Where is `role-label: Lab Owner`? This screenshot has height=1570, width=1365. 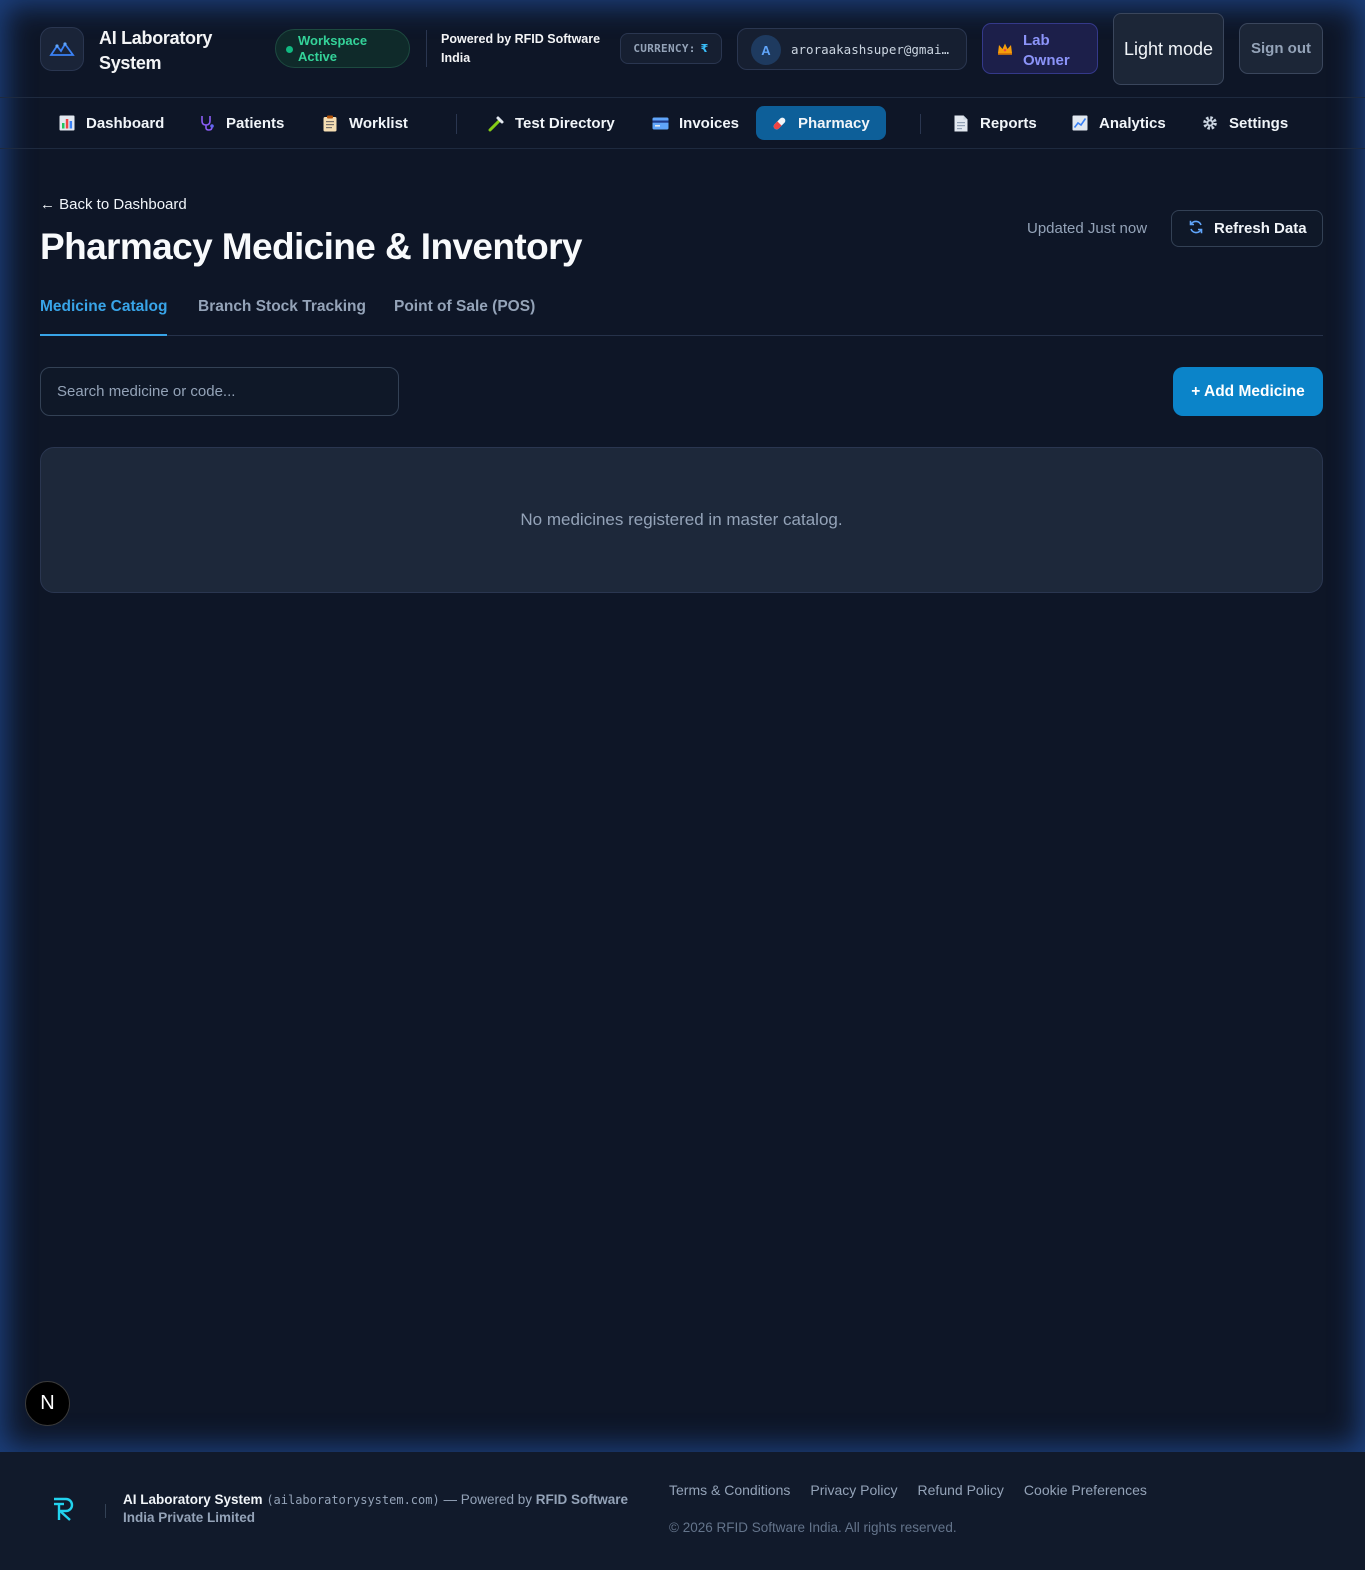 role-label: Lab Owner is located at coordinates (1046, 50).